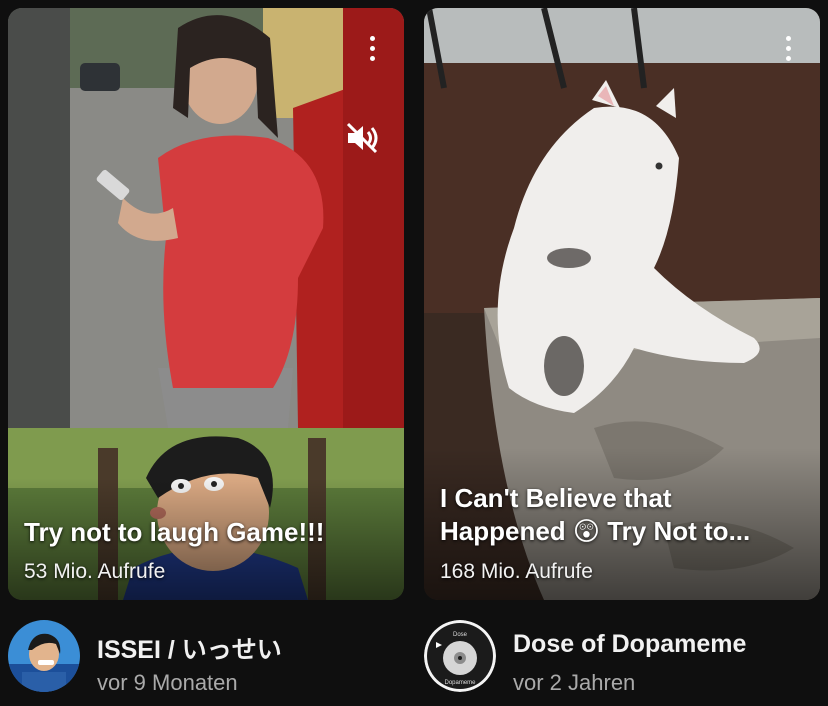  I want to click on view-count: 168 Mio. Aufrufe, so click(516, 571).